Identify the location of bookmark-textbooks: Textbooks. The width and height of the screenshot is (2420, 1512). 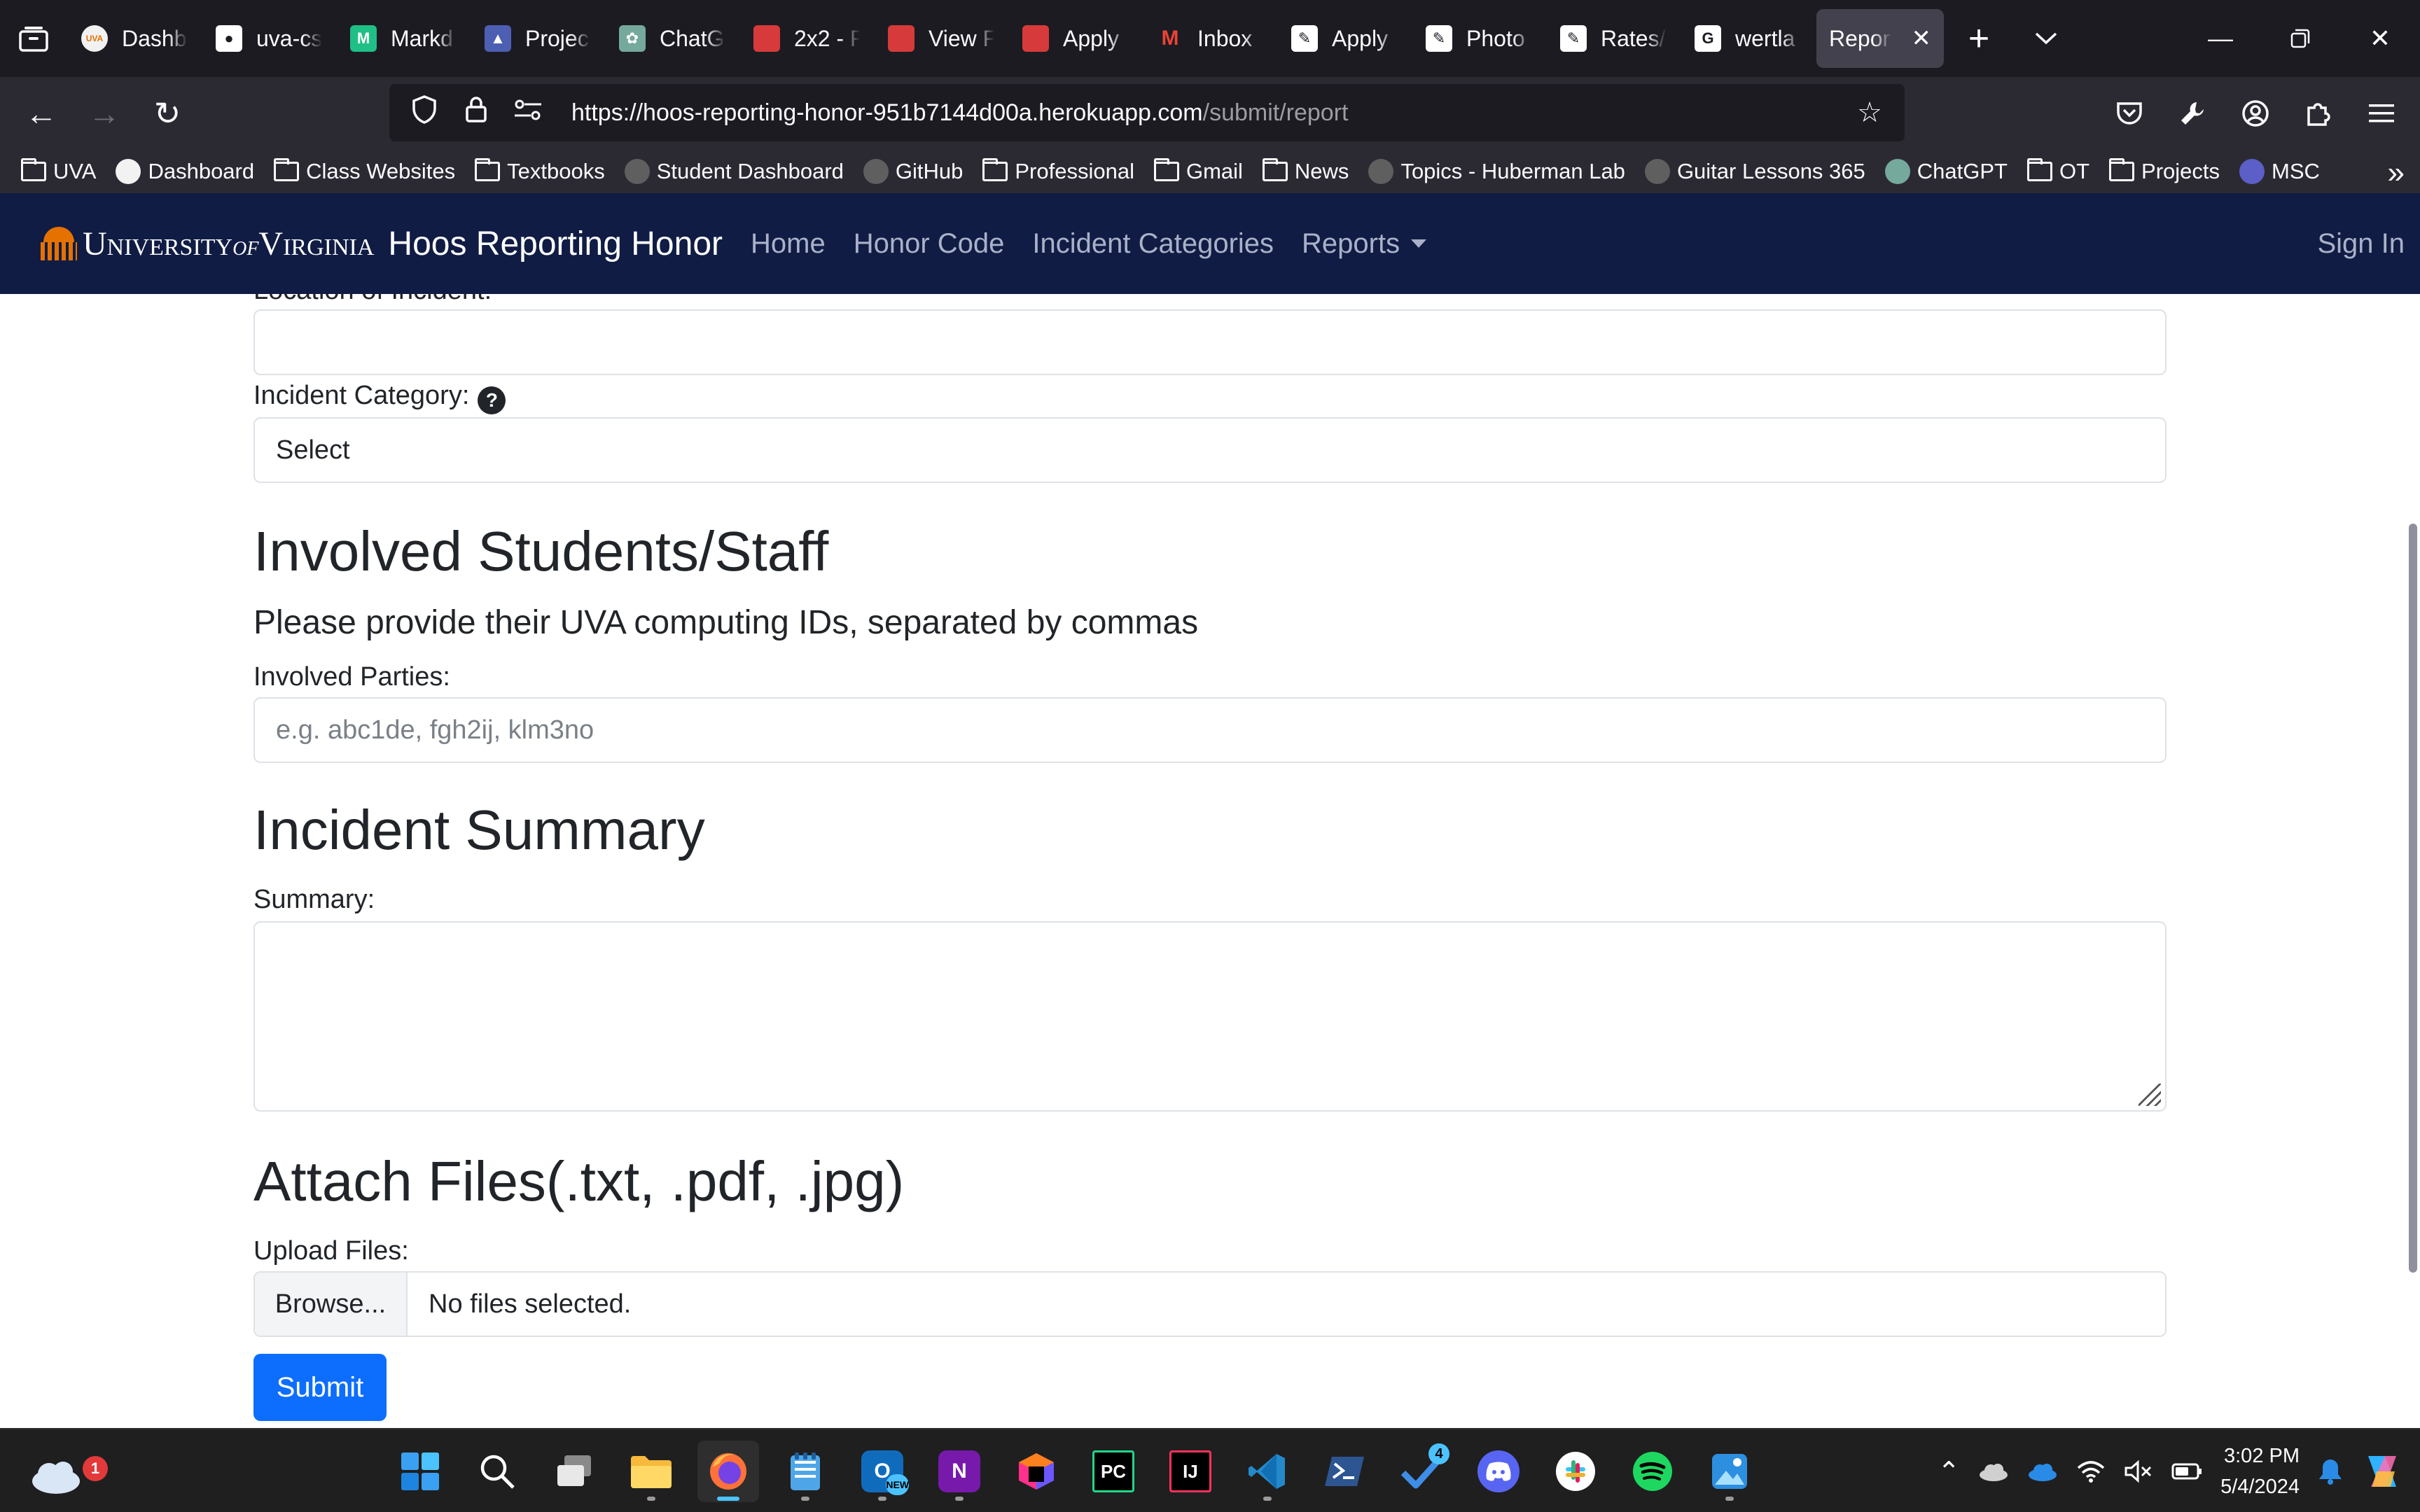
(540, 171).